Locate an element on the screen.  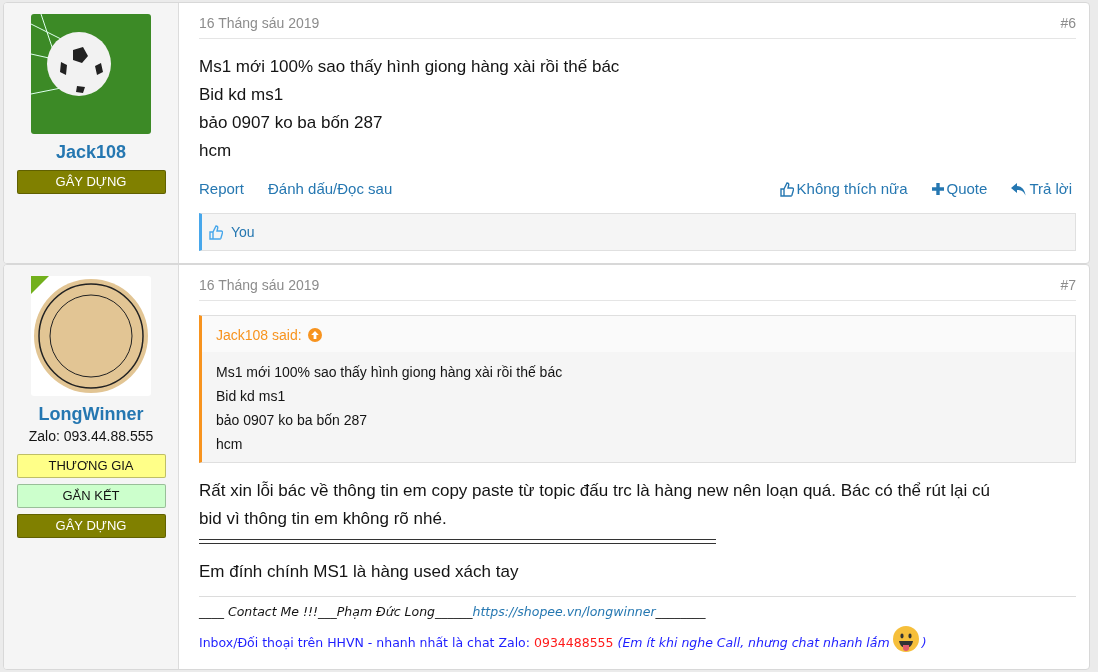
username-link: Jack108 is located at coordinates (91, 152).